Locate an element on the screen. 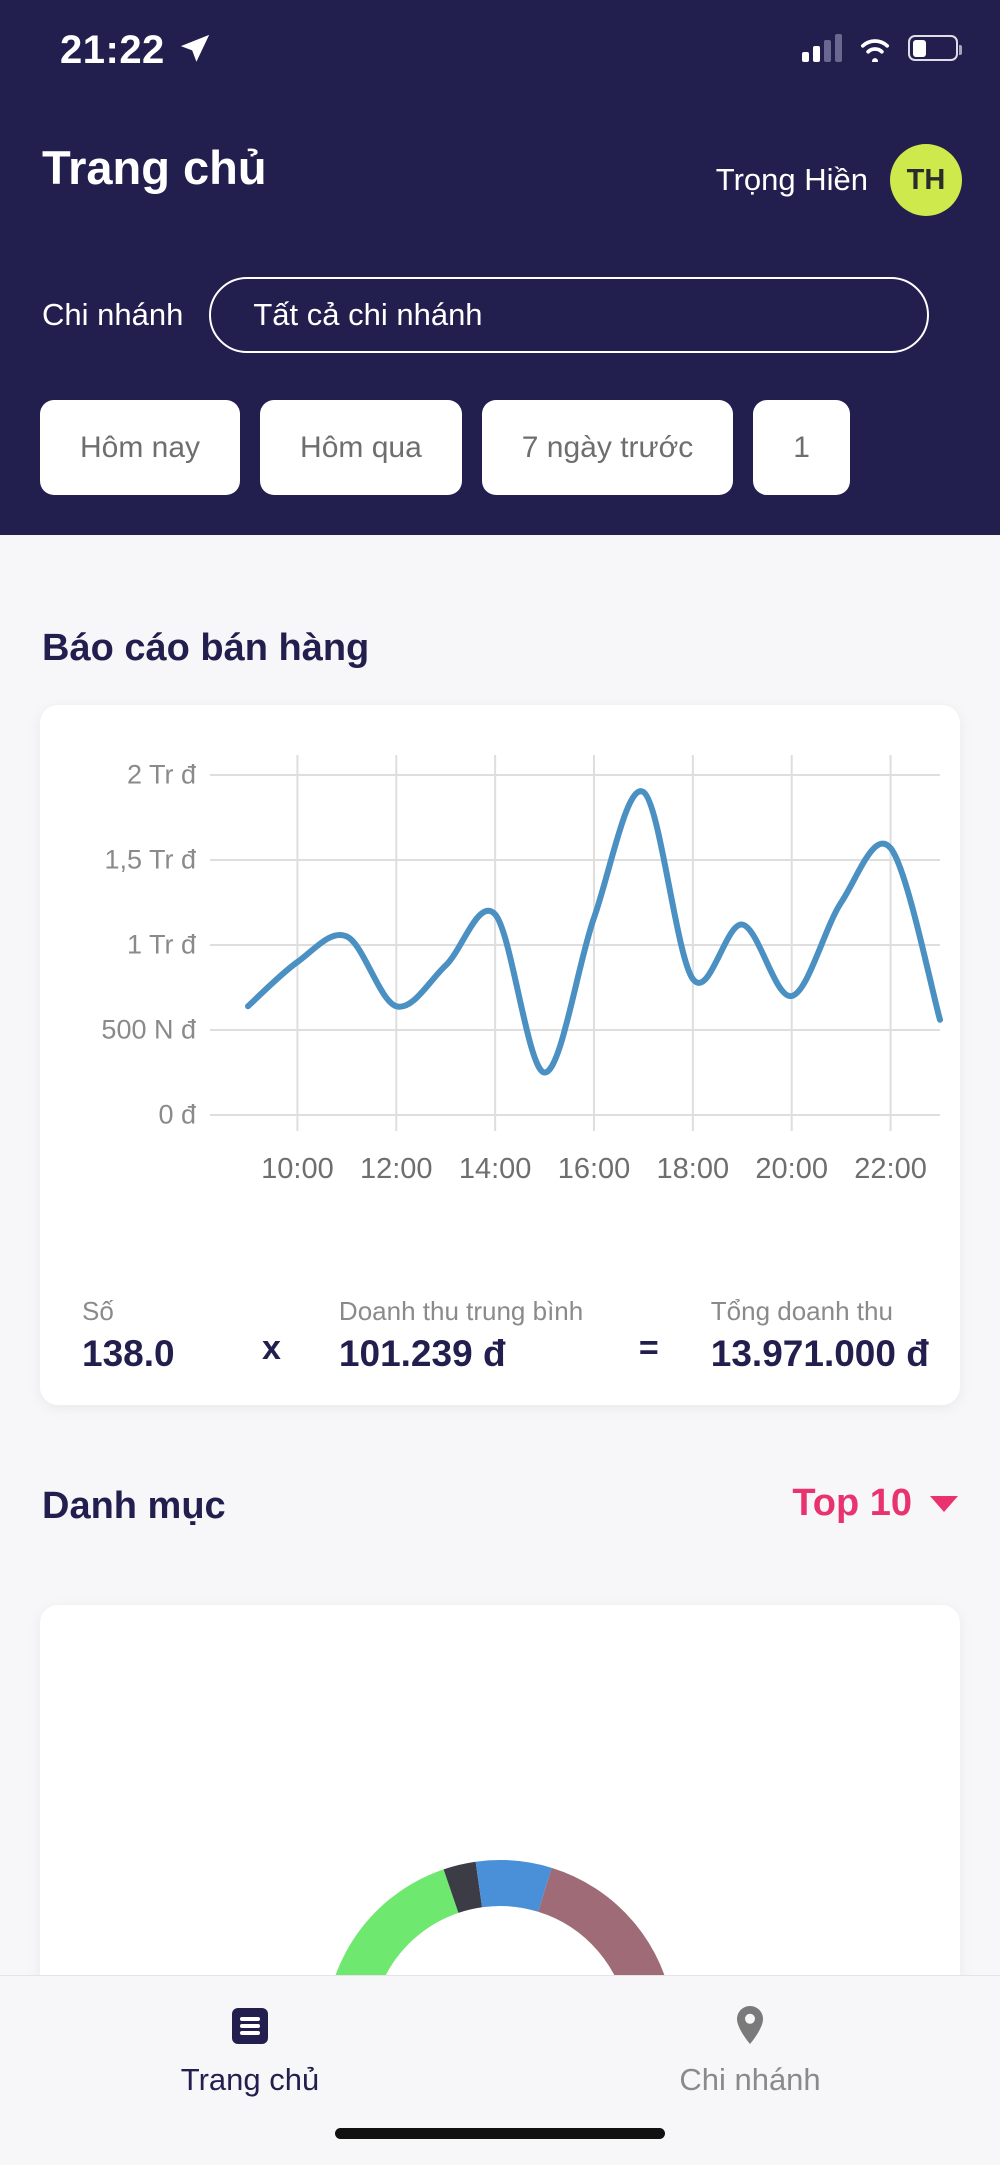  date-filter-chips: Hôm nay Hôm qua 7 ngày trước 1 is located at coordinates (500, 447).